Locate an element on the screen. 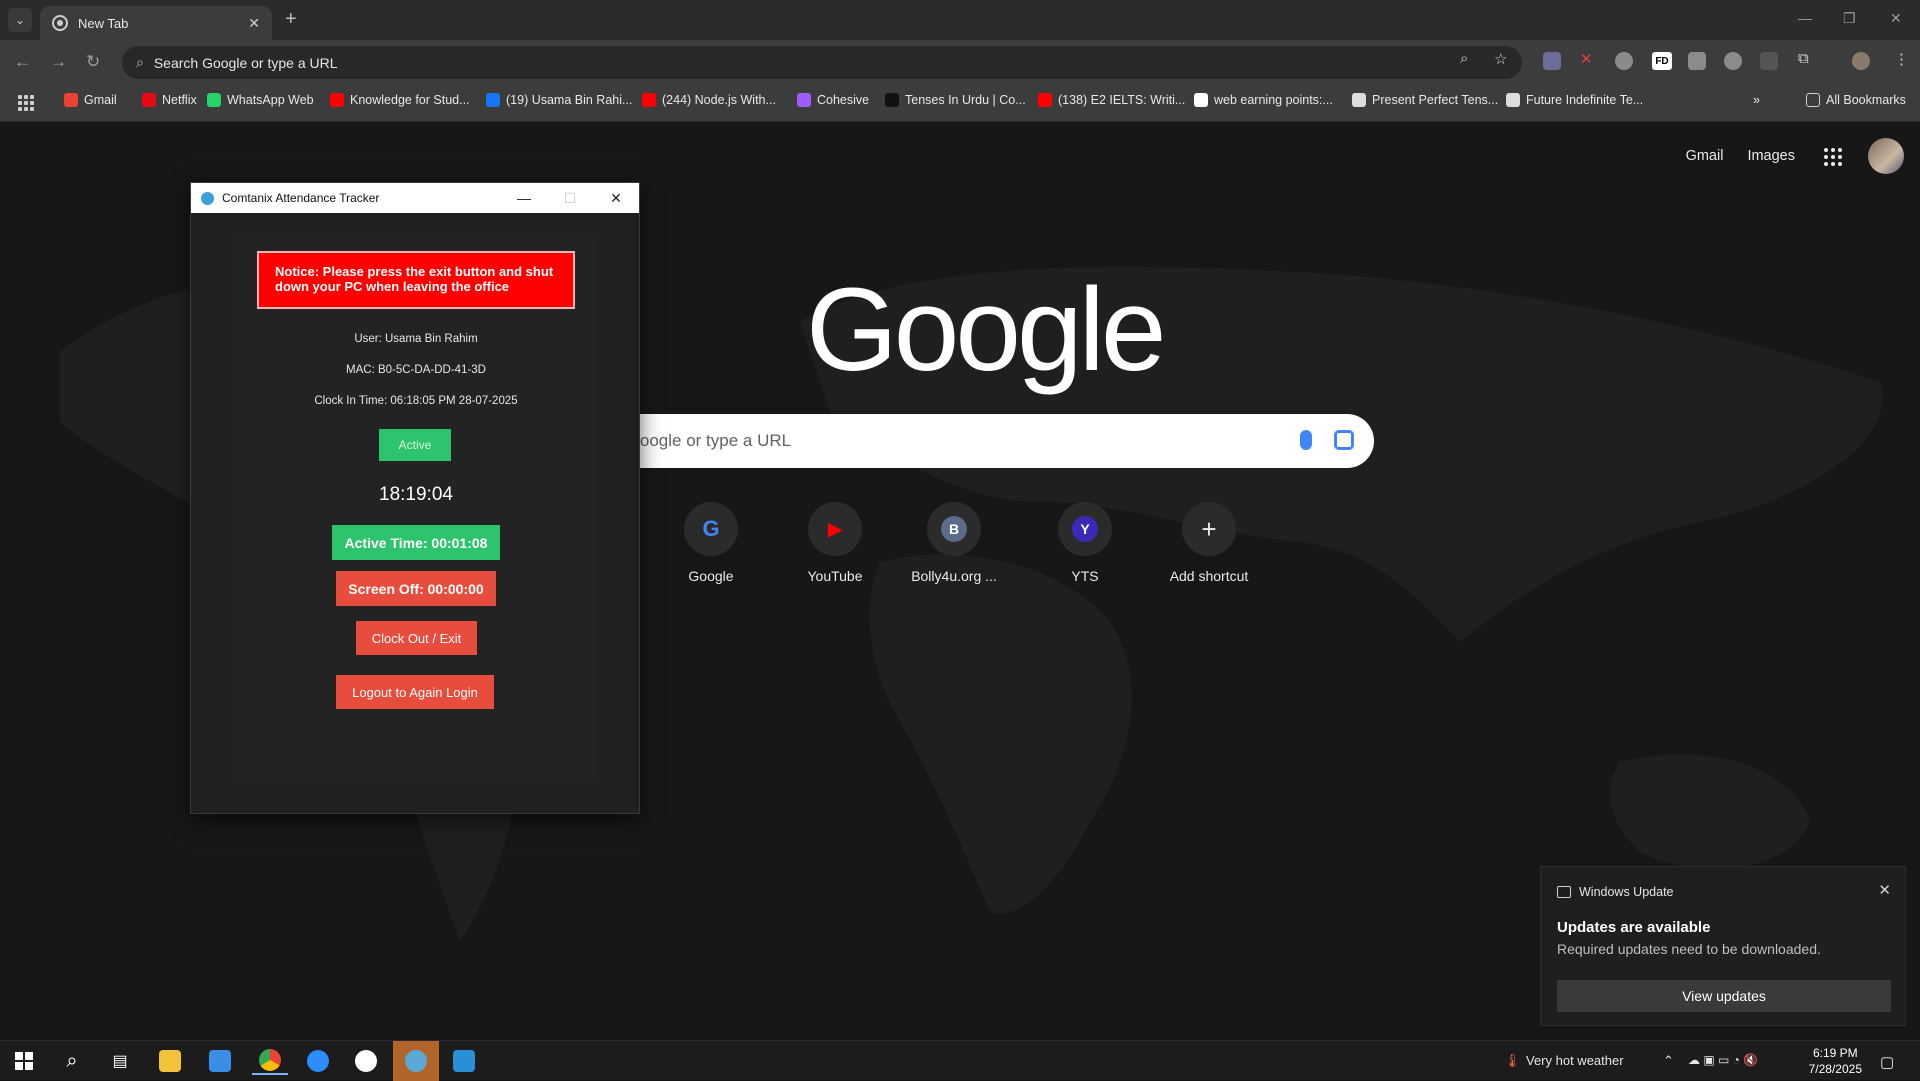 This screenshot has width=1920, height=1081. taskbar-date: 7/28/2025 is located at coordinates (1835, 1069).